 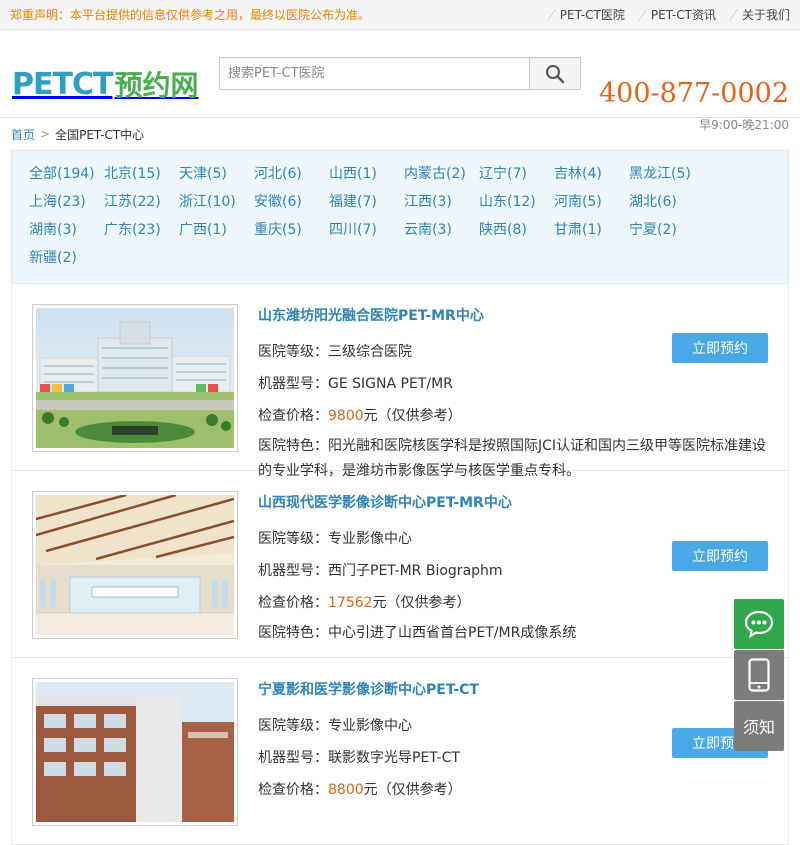 I want to click on site-header: PETCT 预约网 400-877-0002 早9:00-晚21:00, so click(x=400, y=81).